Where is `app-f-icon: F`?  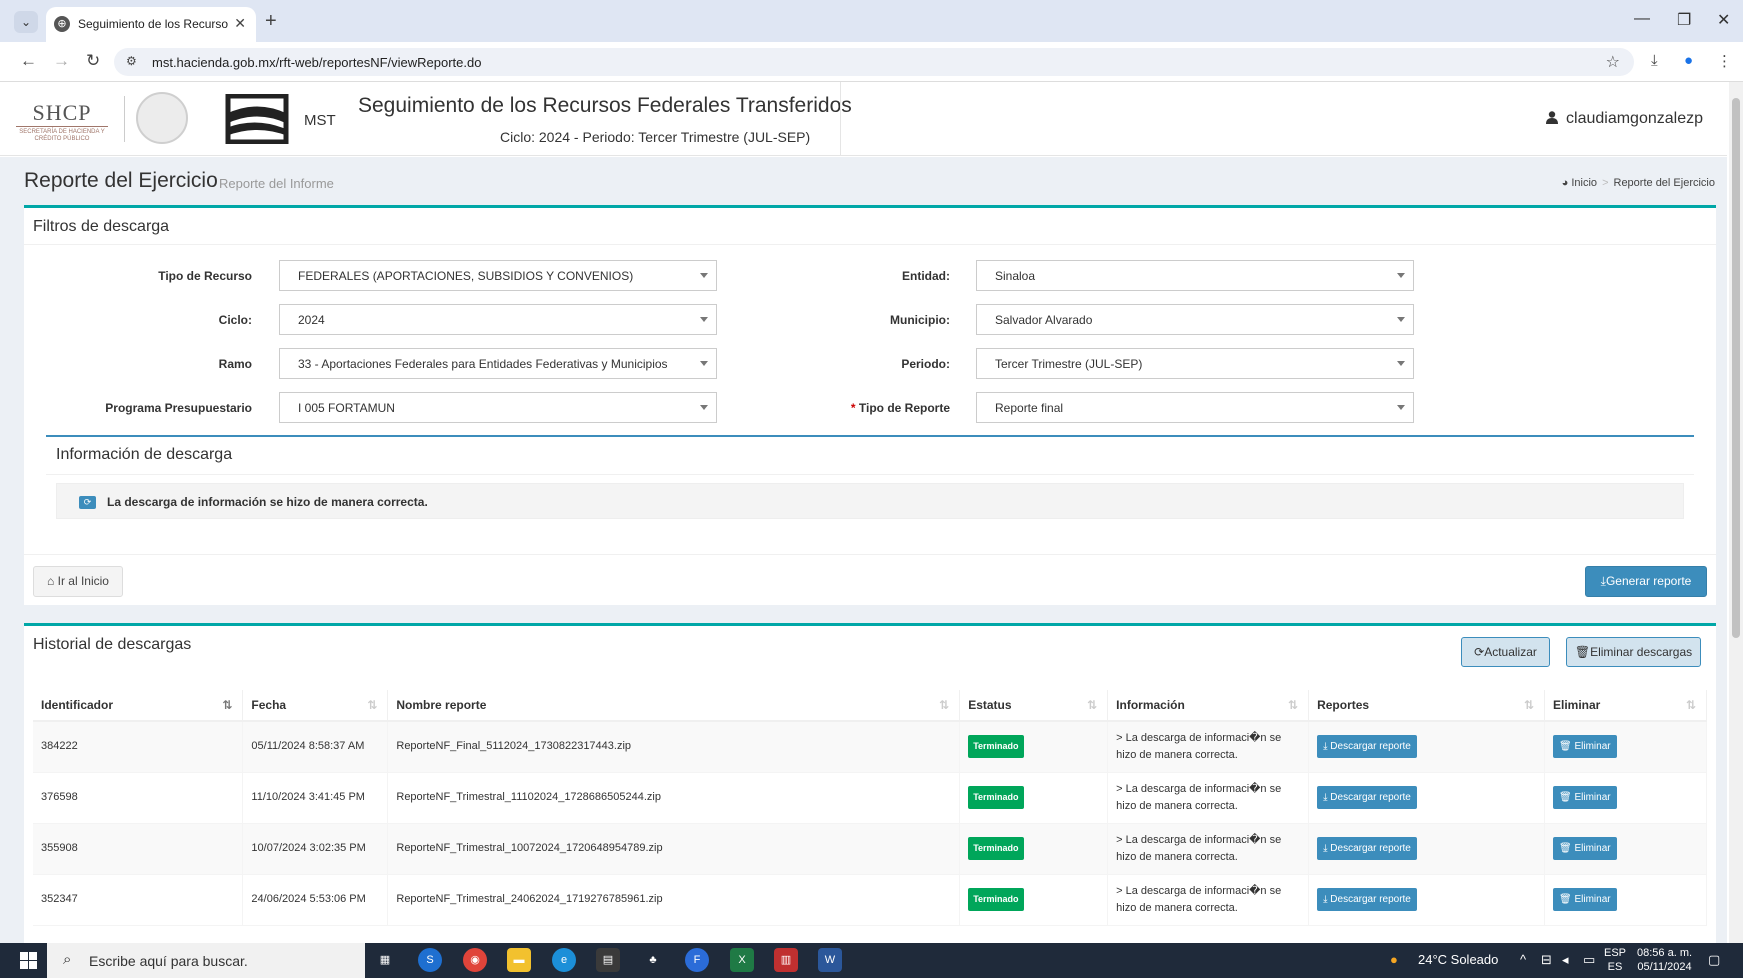 app-f-icon: F is located at coordinates (697, 960).